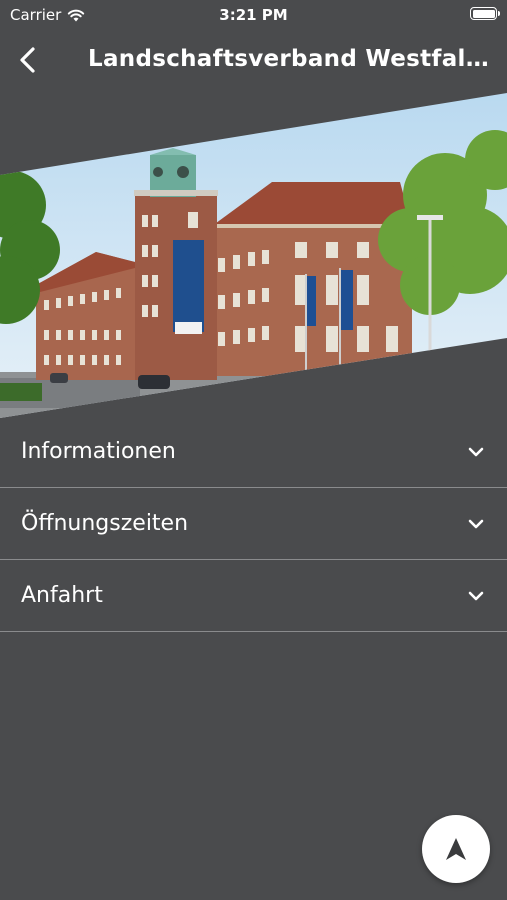  Describe the element at coordinates (485, 13) in the screenshot. I see `battery-icon` at that location.